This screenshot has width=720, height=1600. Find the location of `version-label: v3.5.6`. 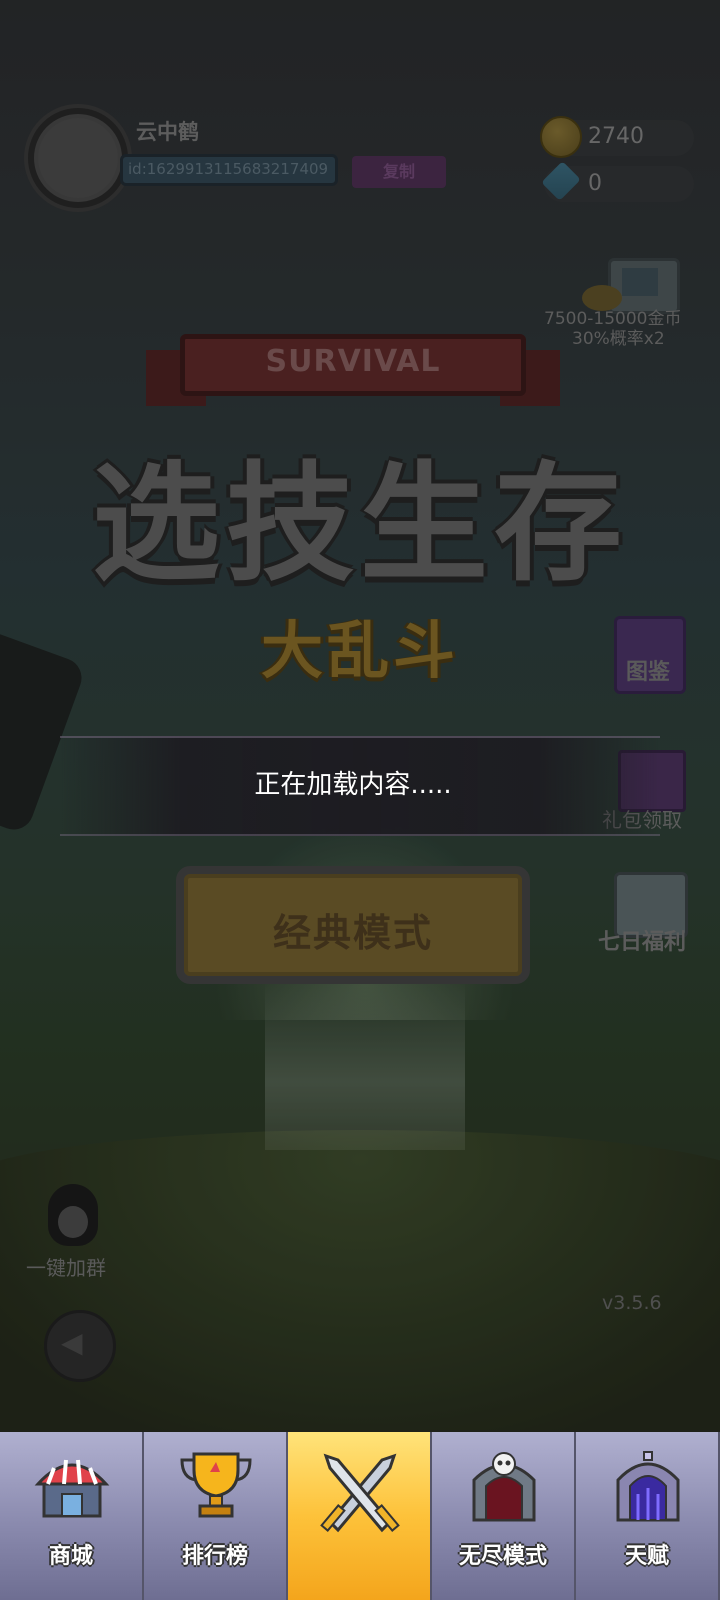

version-label: v3.5.6 is located at coordinates (632, 1303).